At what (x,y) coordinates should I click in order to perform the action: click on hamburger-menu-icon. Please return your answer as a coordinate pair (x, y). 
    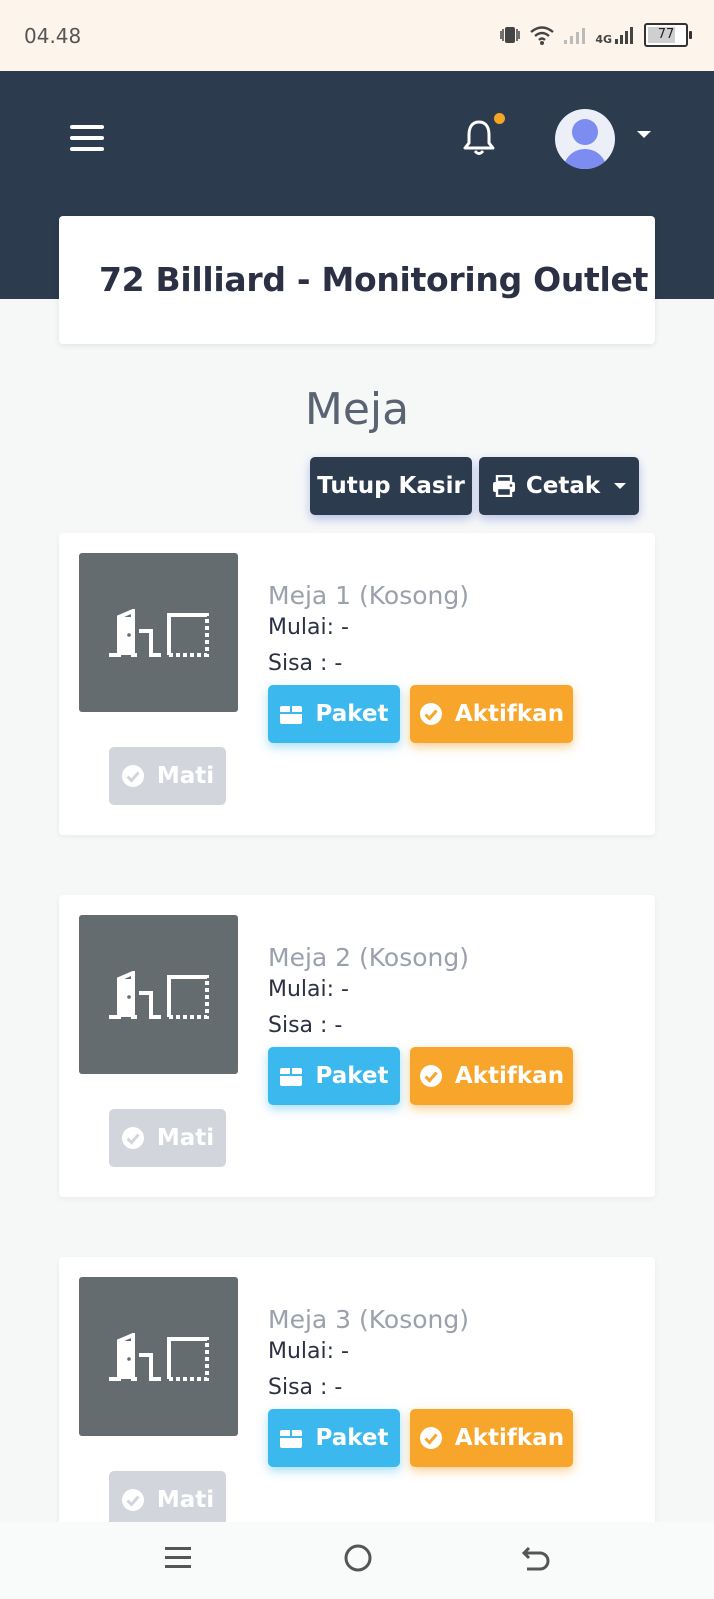
    Looking at the image, I should click on (87, 140).